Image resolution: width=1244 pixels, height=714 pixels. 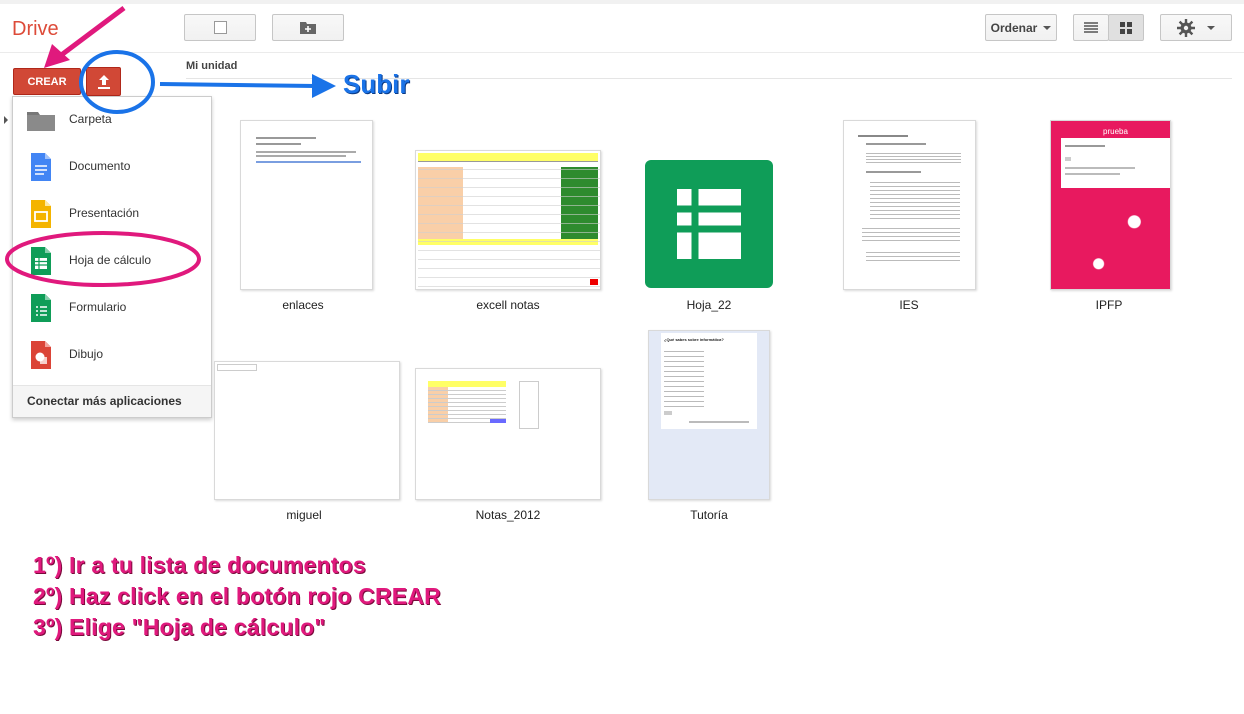 I want to click on form-title: prueba, so click(x=1115, y=132).